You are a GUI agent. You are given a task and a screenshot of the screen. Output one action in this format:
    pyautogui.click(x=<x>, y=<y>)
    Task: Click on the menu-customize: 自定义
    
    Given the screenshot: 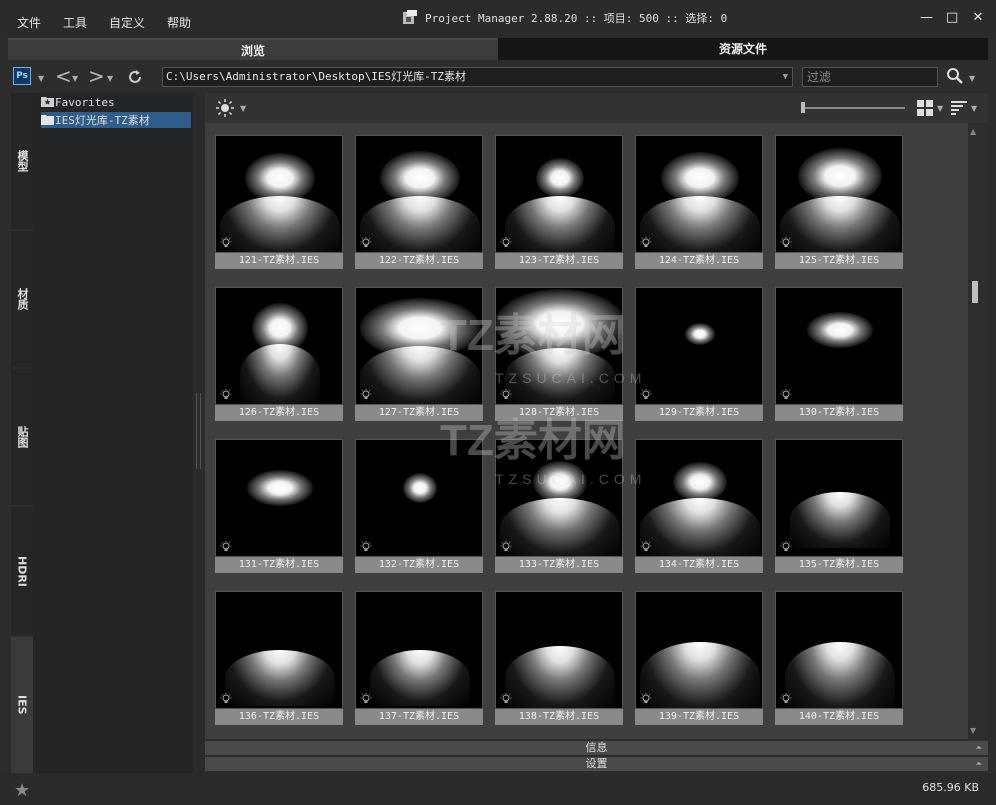 What is the action you would take?
    pyautogui.click(x=127, y=22)
    